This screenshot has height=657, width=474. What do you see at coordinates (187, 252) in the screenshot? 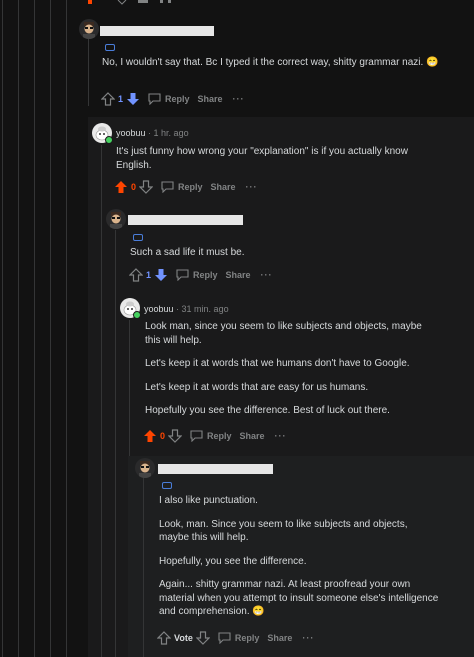
I see `comment-paragraph: Such a sad life it must be.` at bounding box center [187, 252].